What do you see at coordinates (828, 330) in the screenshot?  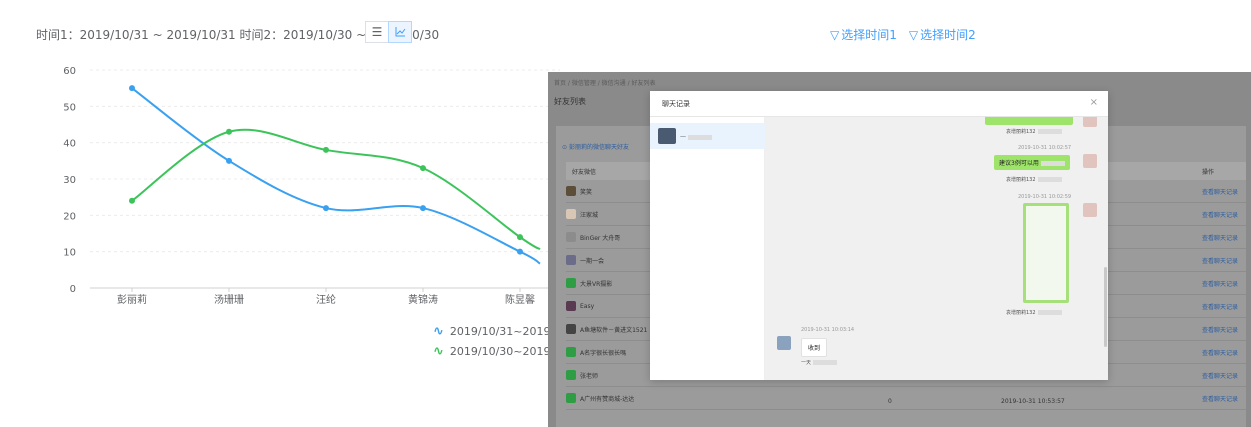 I see `message-time: 2019-10-31 10:03:14` at bounding box center [828, 330].